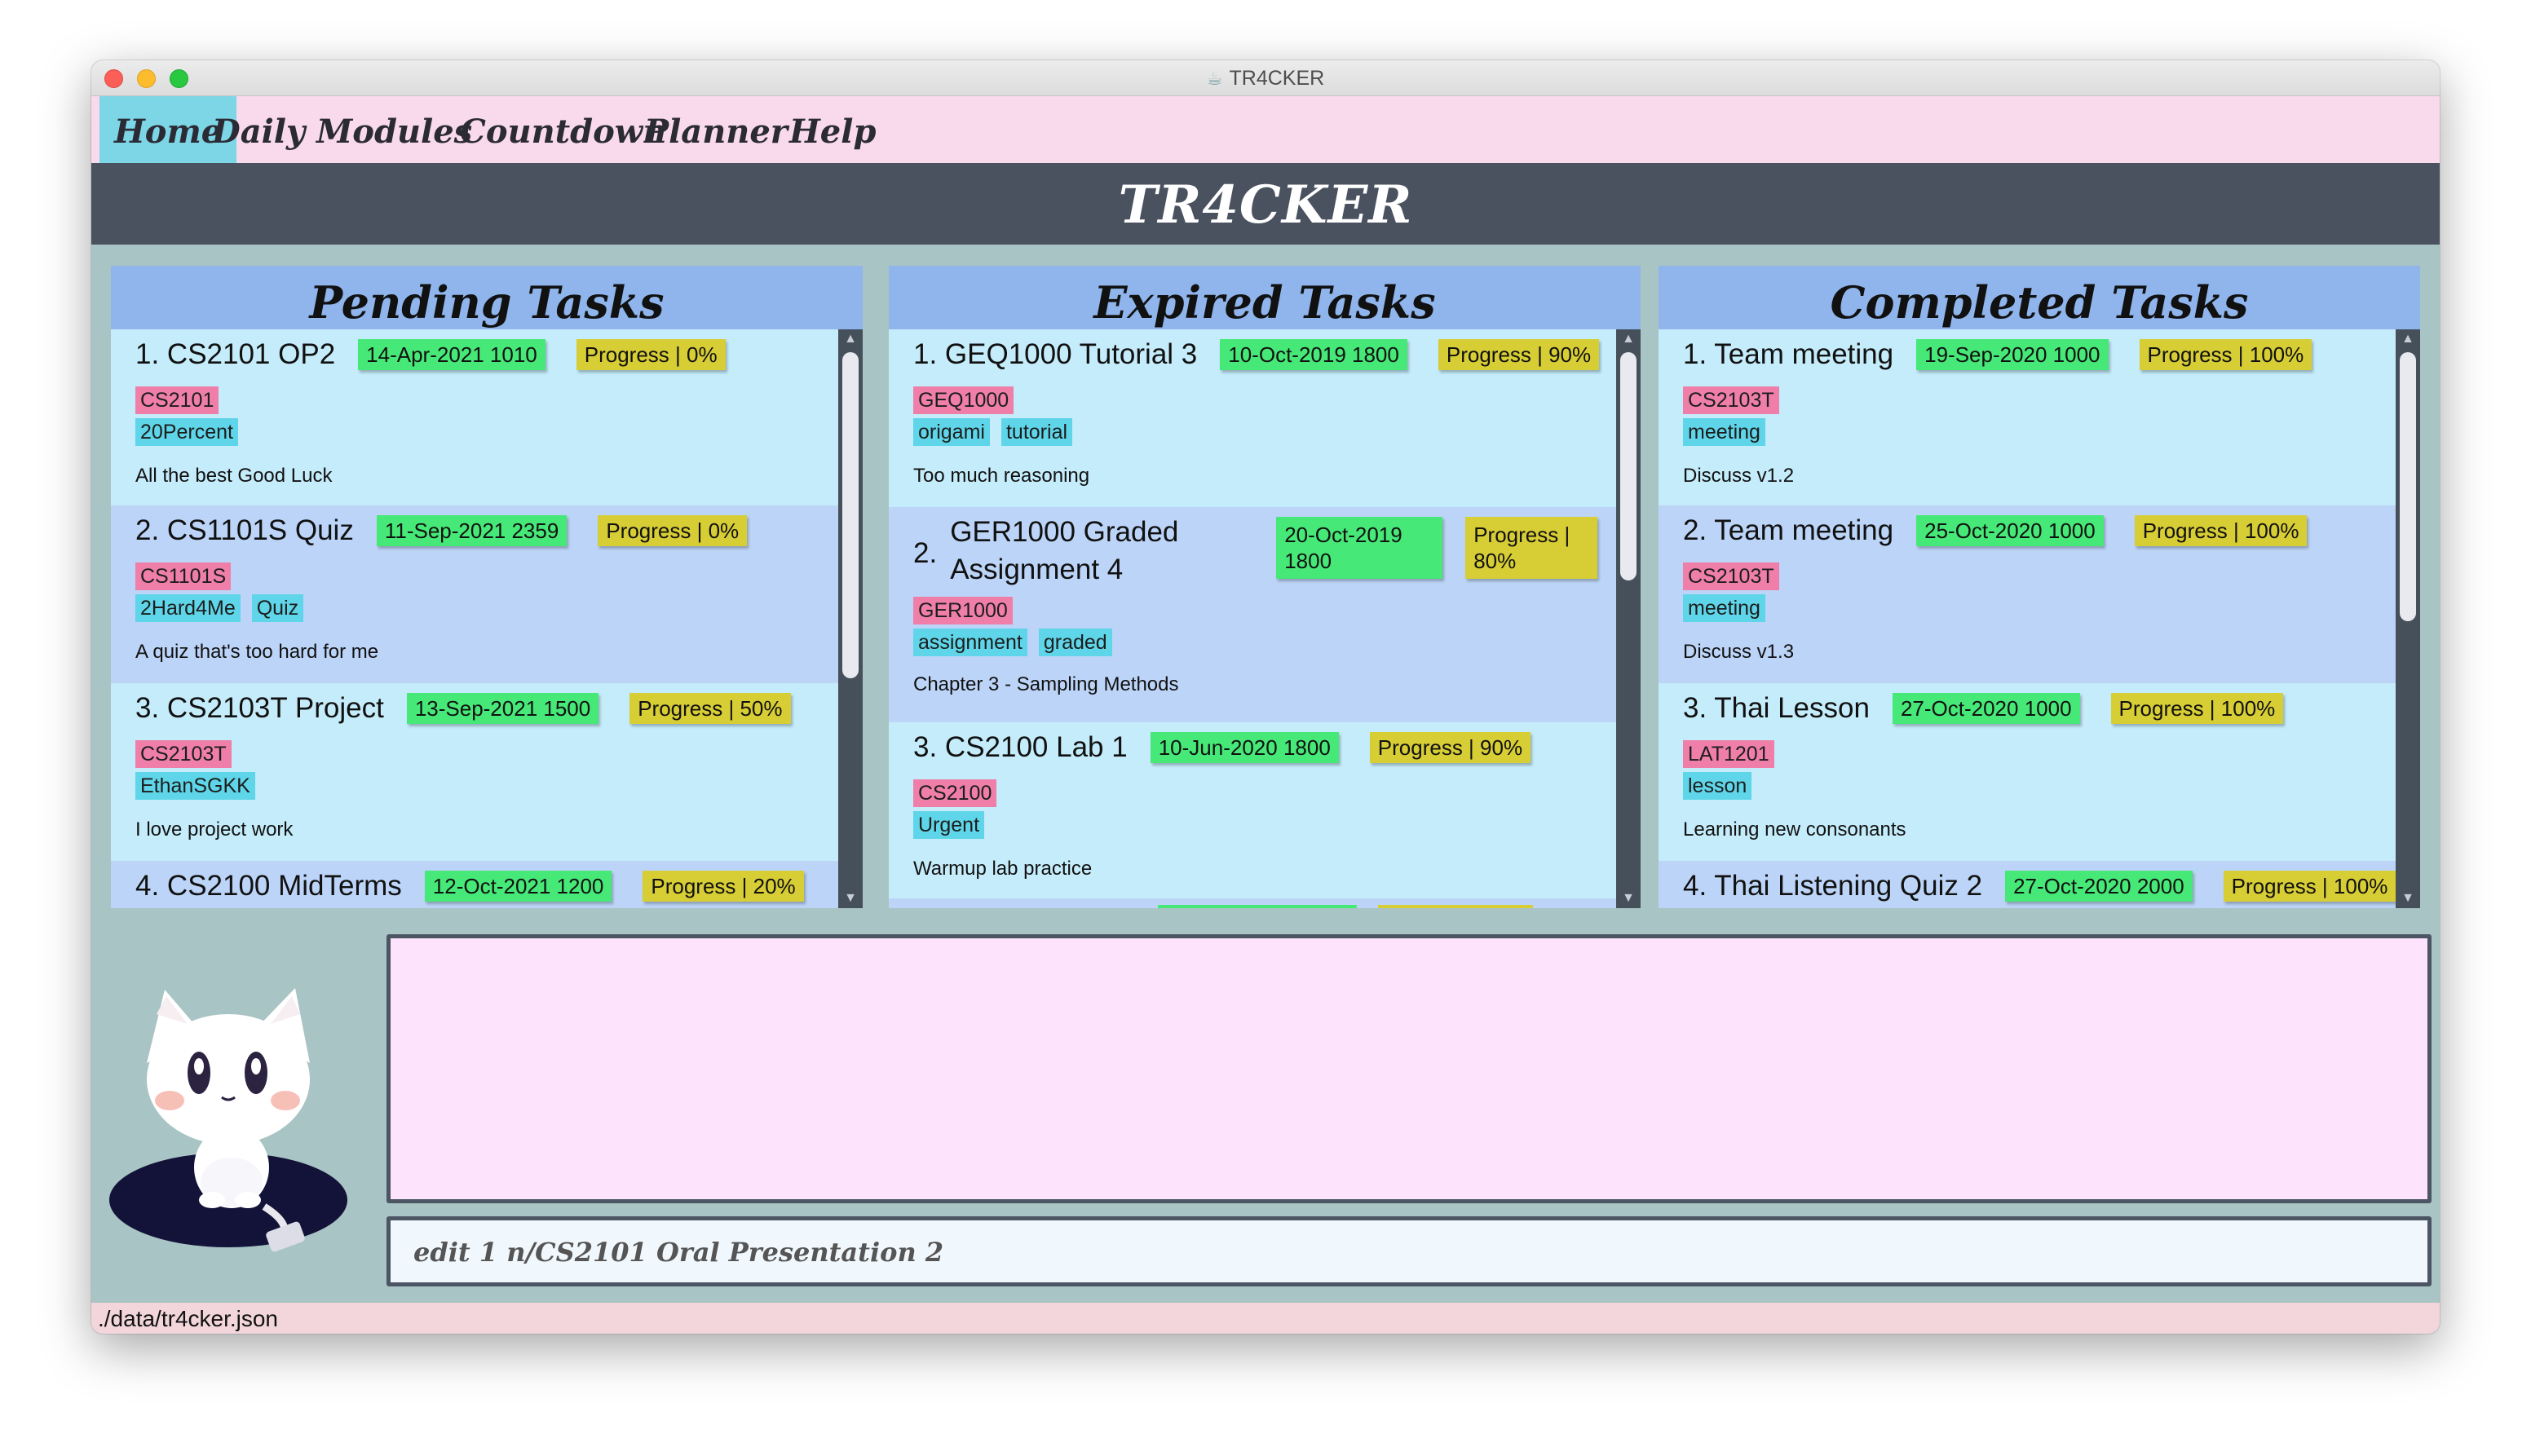 This screenshot has width=2531, height=1456. Describe the element at coordinates (1313, 354) in the screenshot. I see `deadline-badge: 10-Oct-2019 1800` at that location.